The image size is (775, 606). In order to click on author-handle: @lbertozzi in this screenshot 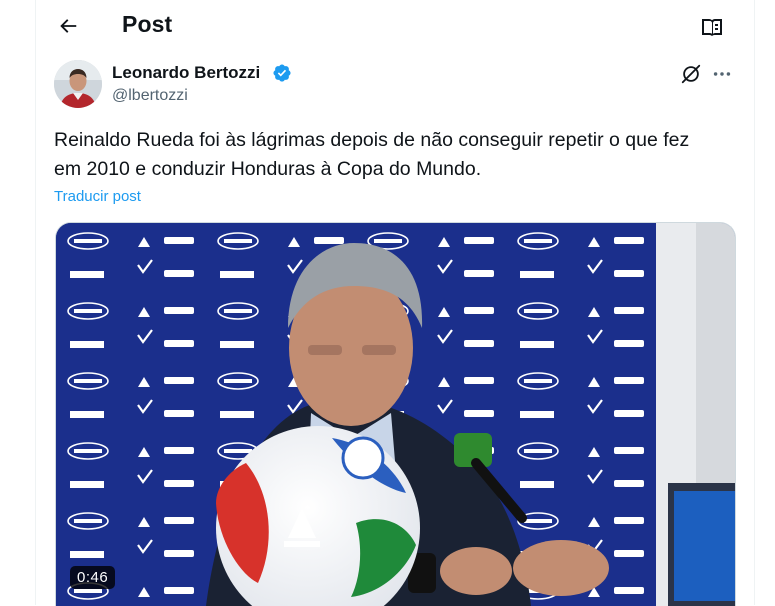, I will do `click(150, 96)`.